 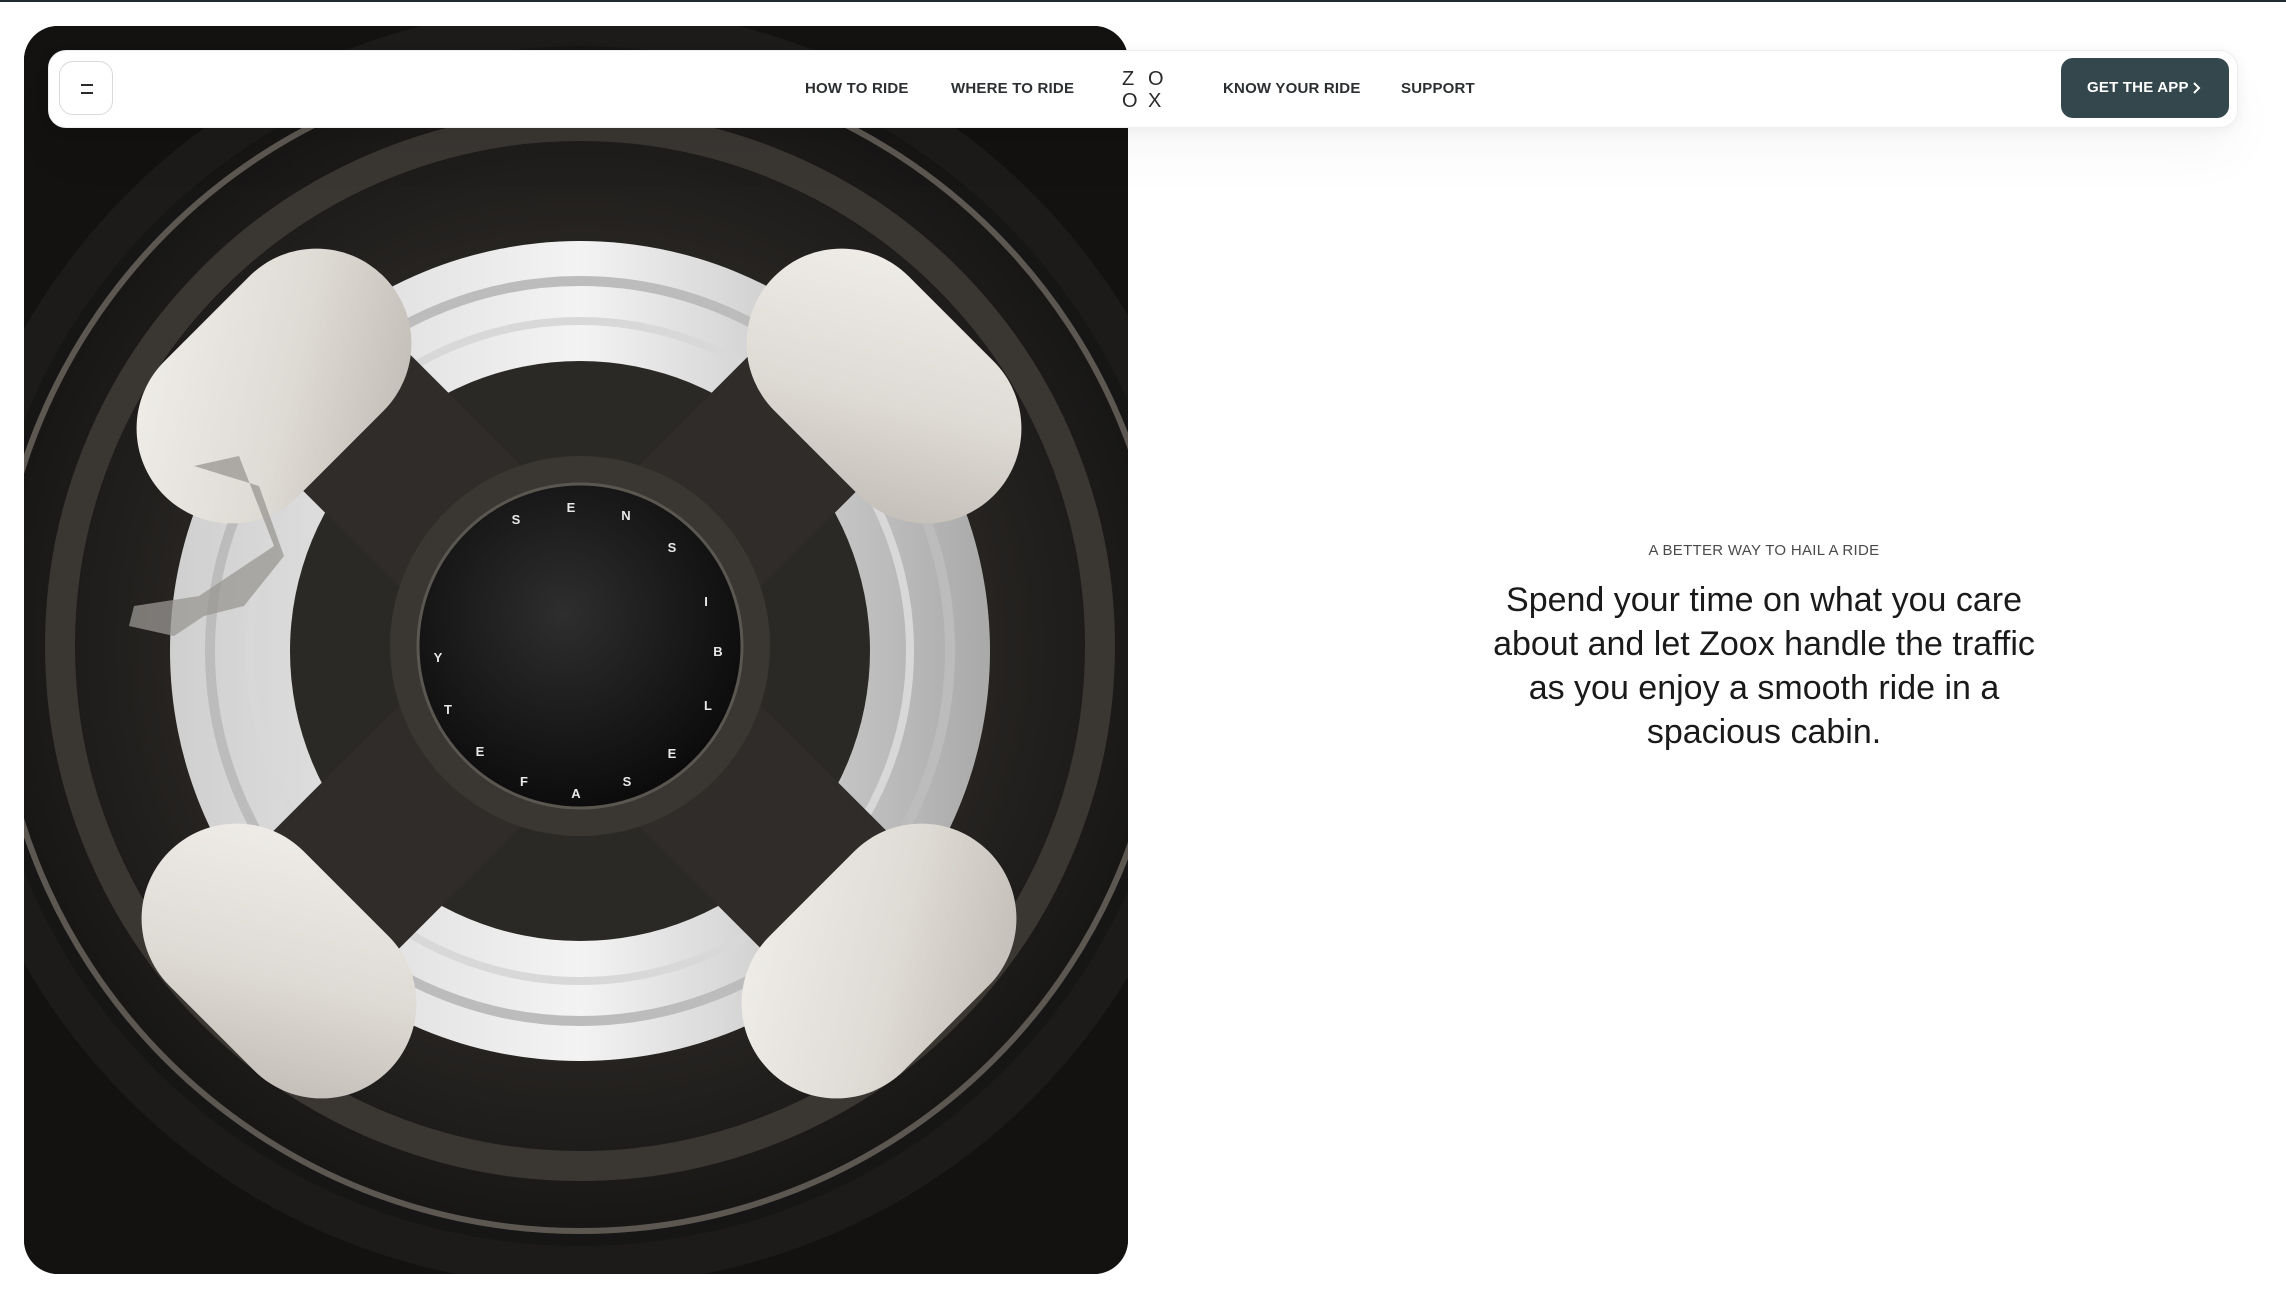 I want to click on svg-text: L, so click(x=708, y=705).